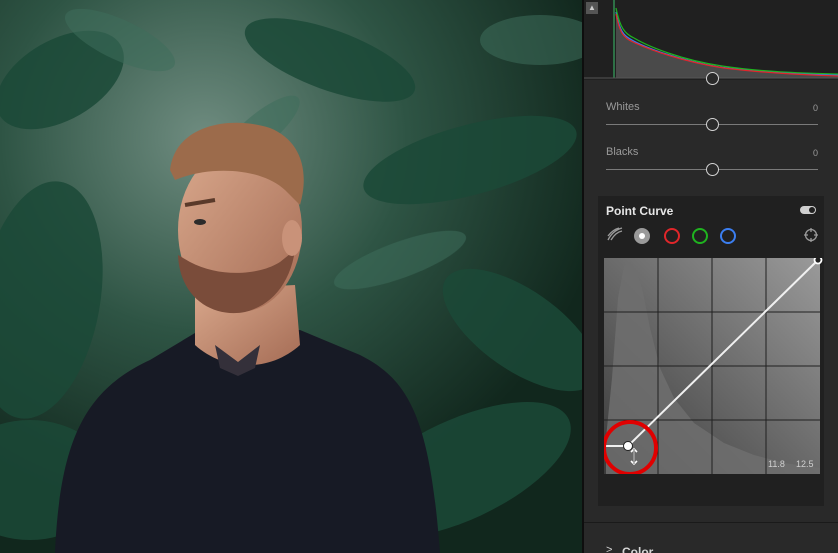 The width and height of the screenshot is (838, 553). Describe the element at coordinates (638, 549) in the screenshot. I see `color-section-label: Color` at that location.